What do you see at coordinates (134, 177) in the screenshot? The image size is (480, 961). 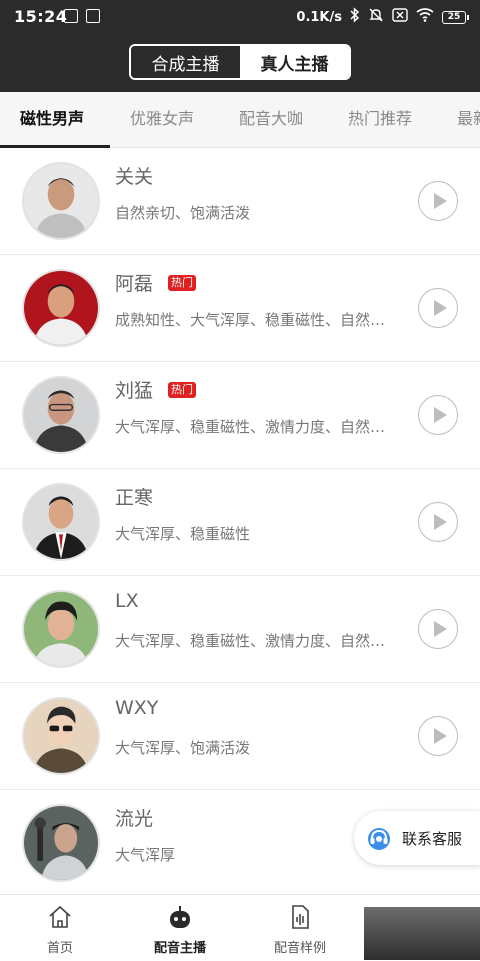 I see `voice-name: 关关` at bounding box center [134, 177].